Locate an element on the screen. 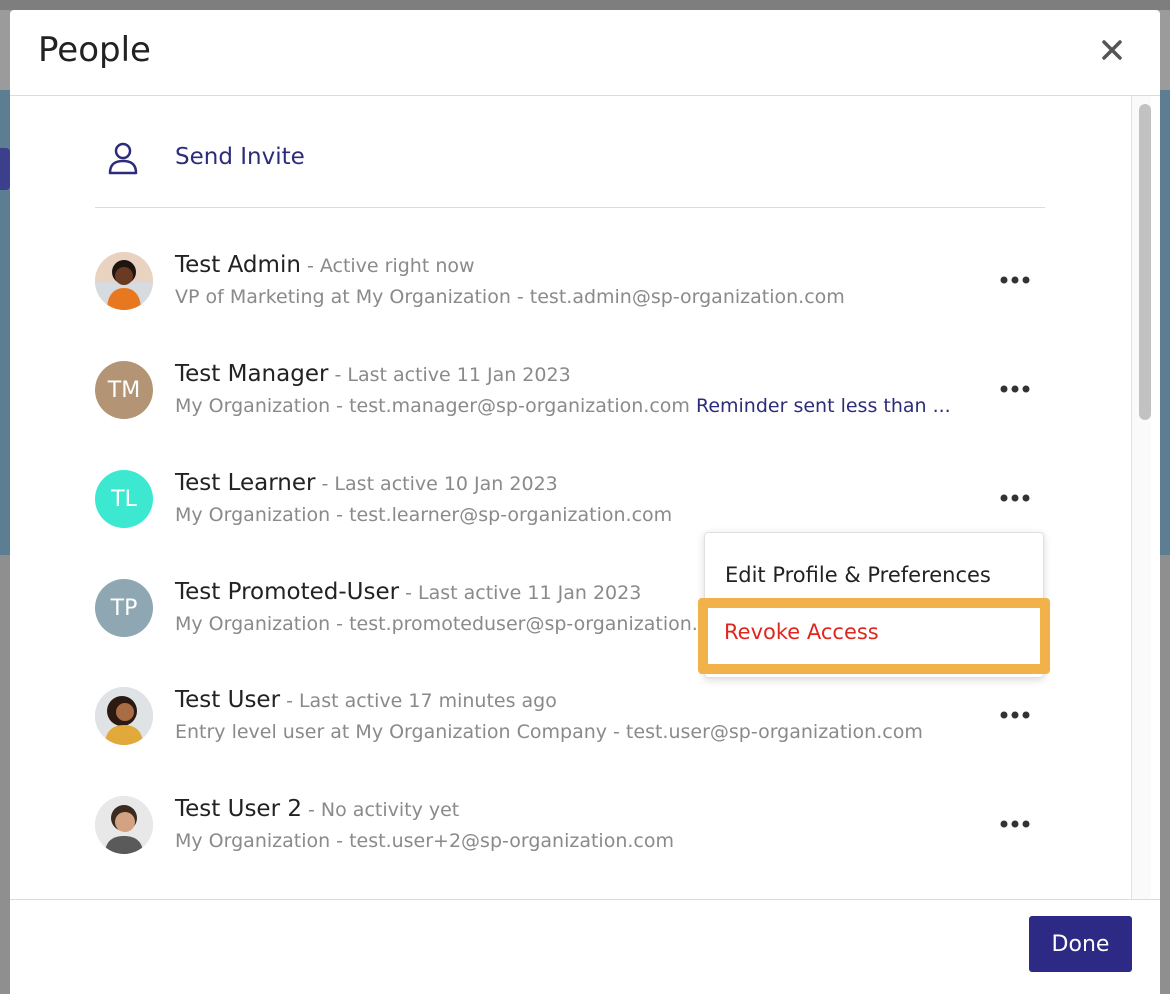 The height and width of the screenshot is (994, 1170). menu-item-edit-profile: Edit Profile & Preferences is located at coordinates (858, 575).